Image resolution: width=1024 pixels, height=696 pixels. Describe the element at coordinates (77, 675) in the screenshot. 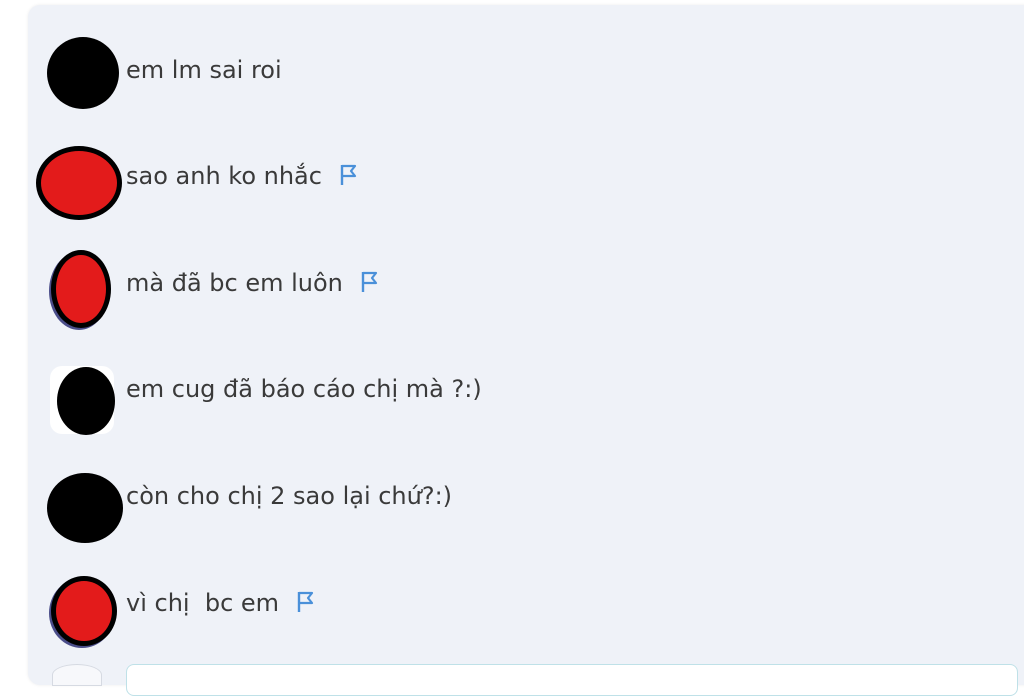

I see `composer-avatar` at that location.